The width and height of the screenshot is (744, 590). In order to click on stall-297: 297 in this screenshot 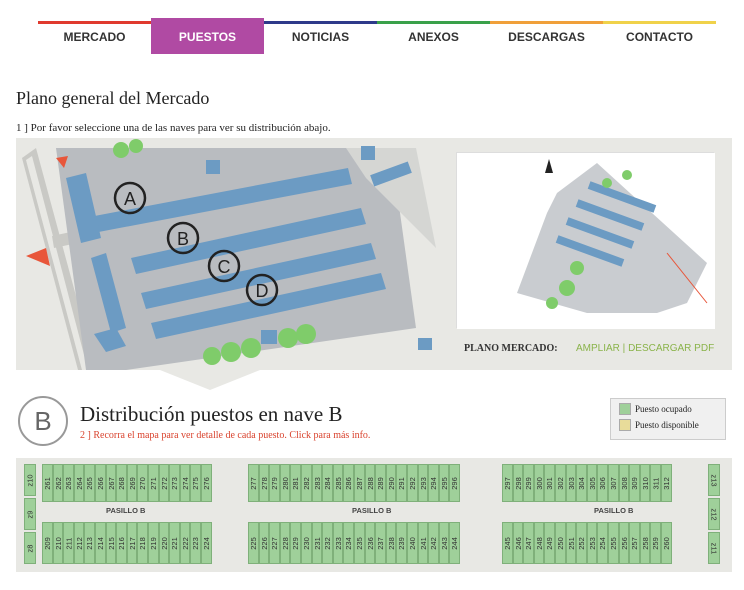, I will do `click(507, 483)`.